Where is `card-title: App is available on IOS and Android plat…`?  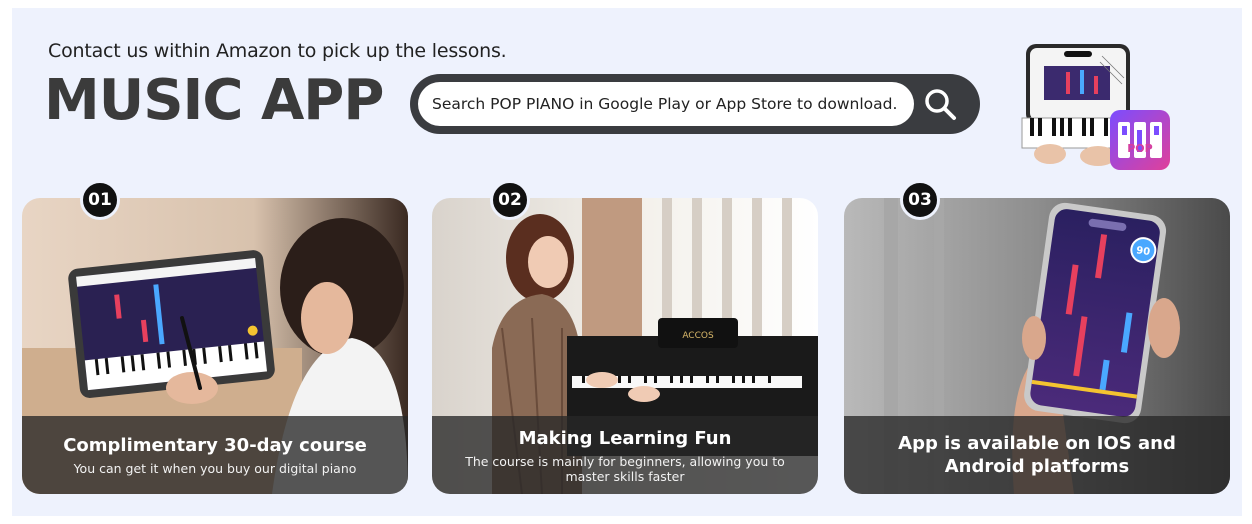 card-title: App is available on IOS and Android plat… is located at coordinates (1037, 455).